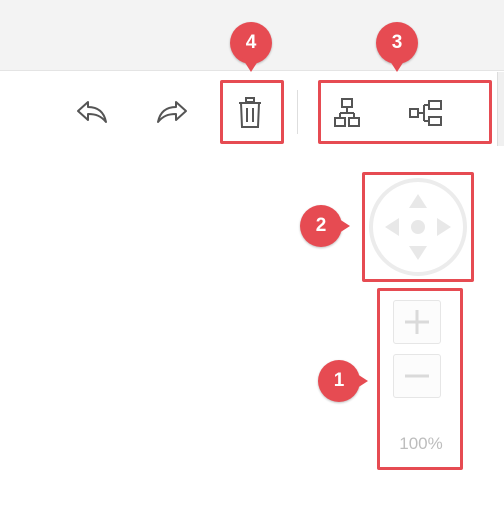  What do you see at coordinates (420, 379) in the screenshot?
I see `highlight-zoom` at bounding box center [420, 379].